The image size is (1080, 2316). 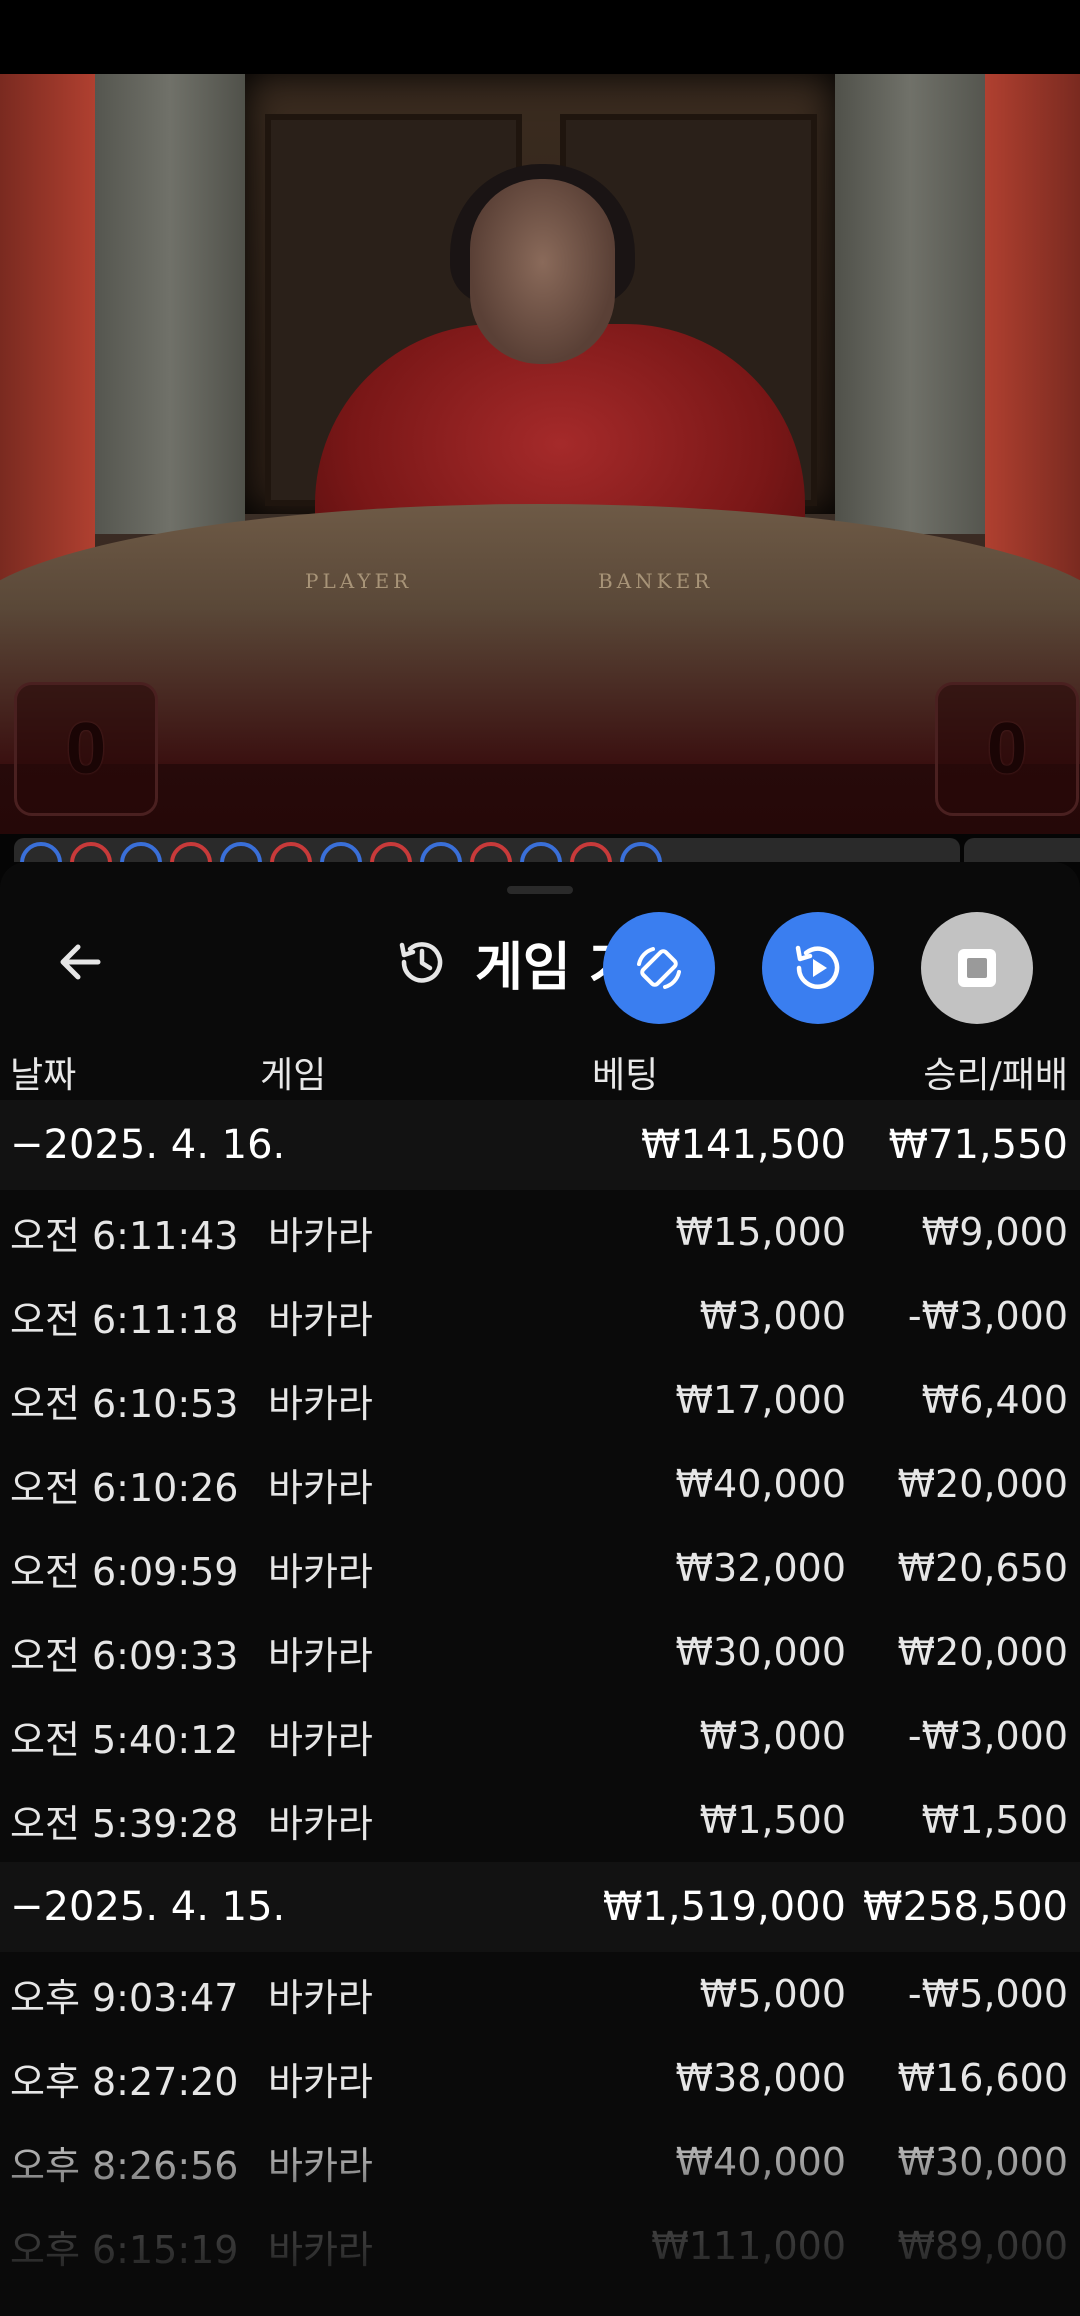 What do you see at coordinates (540, 2246) in the screenshot?
I see `history-row: 오후 6:15:19 바카라 ₩111,000 ₩89,000` at bounding box center [540, 2246].